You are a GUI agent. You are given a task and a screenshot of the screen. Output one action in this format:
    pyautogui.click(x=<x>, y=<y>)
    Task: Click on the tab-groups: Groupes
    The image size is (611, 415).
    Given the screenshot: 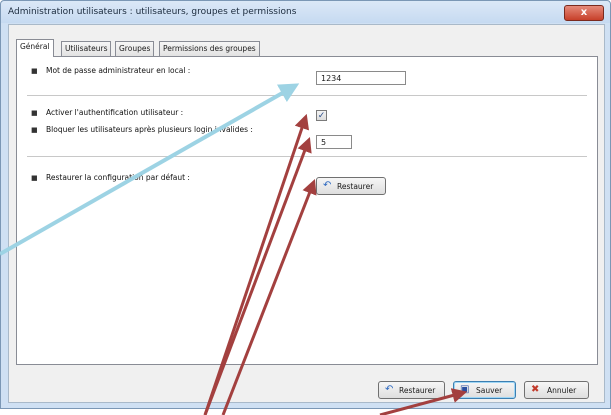 What is the action you would take?
    pyautogui.click(x=135, y=48)
    